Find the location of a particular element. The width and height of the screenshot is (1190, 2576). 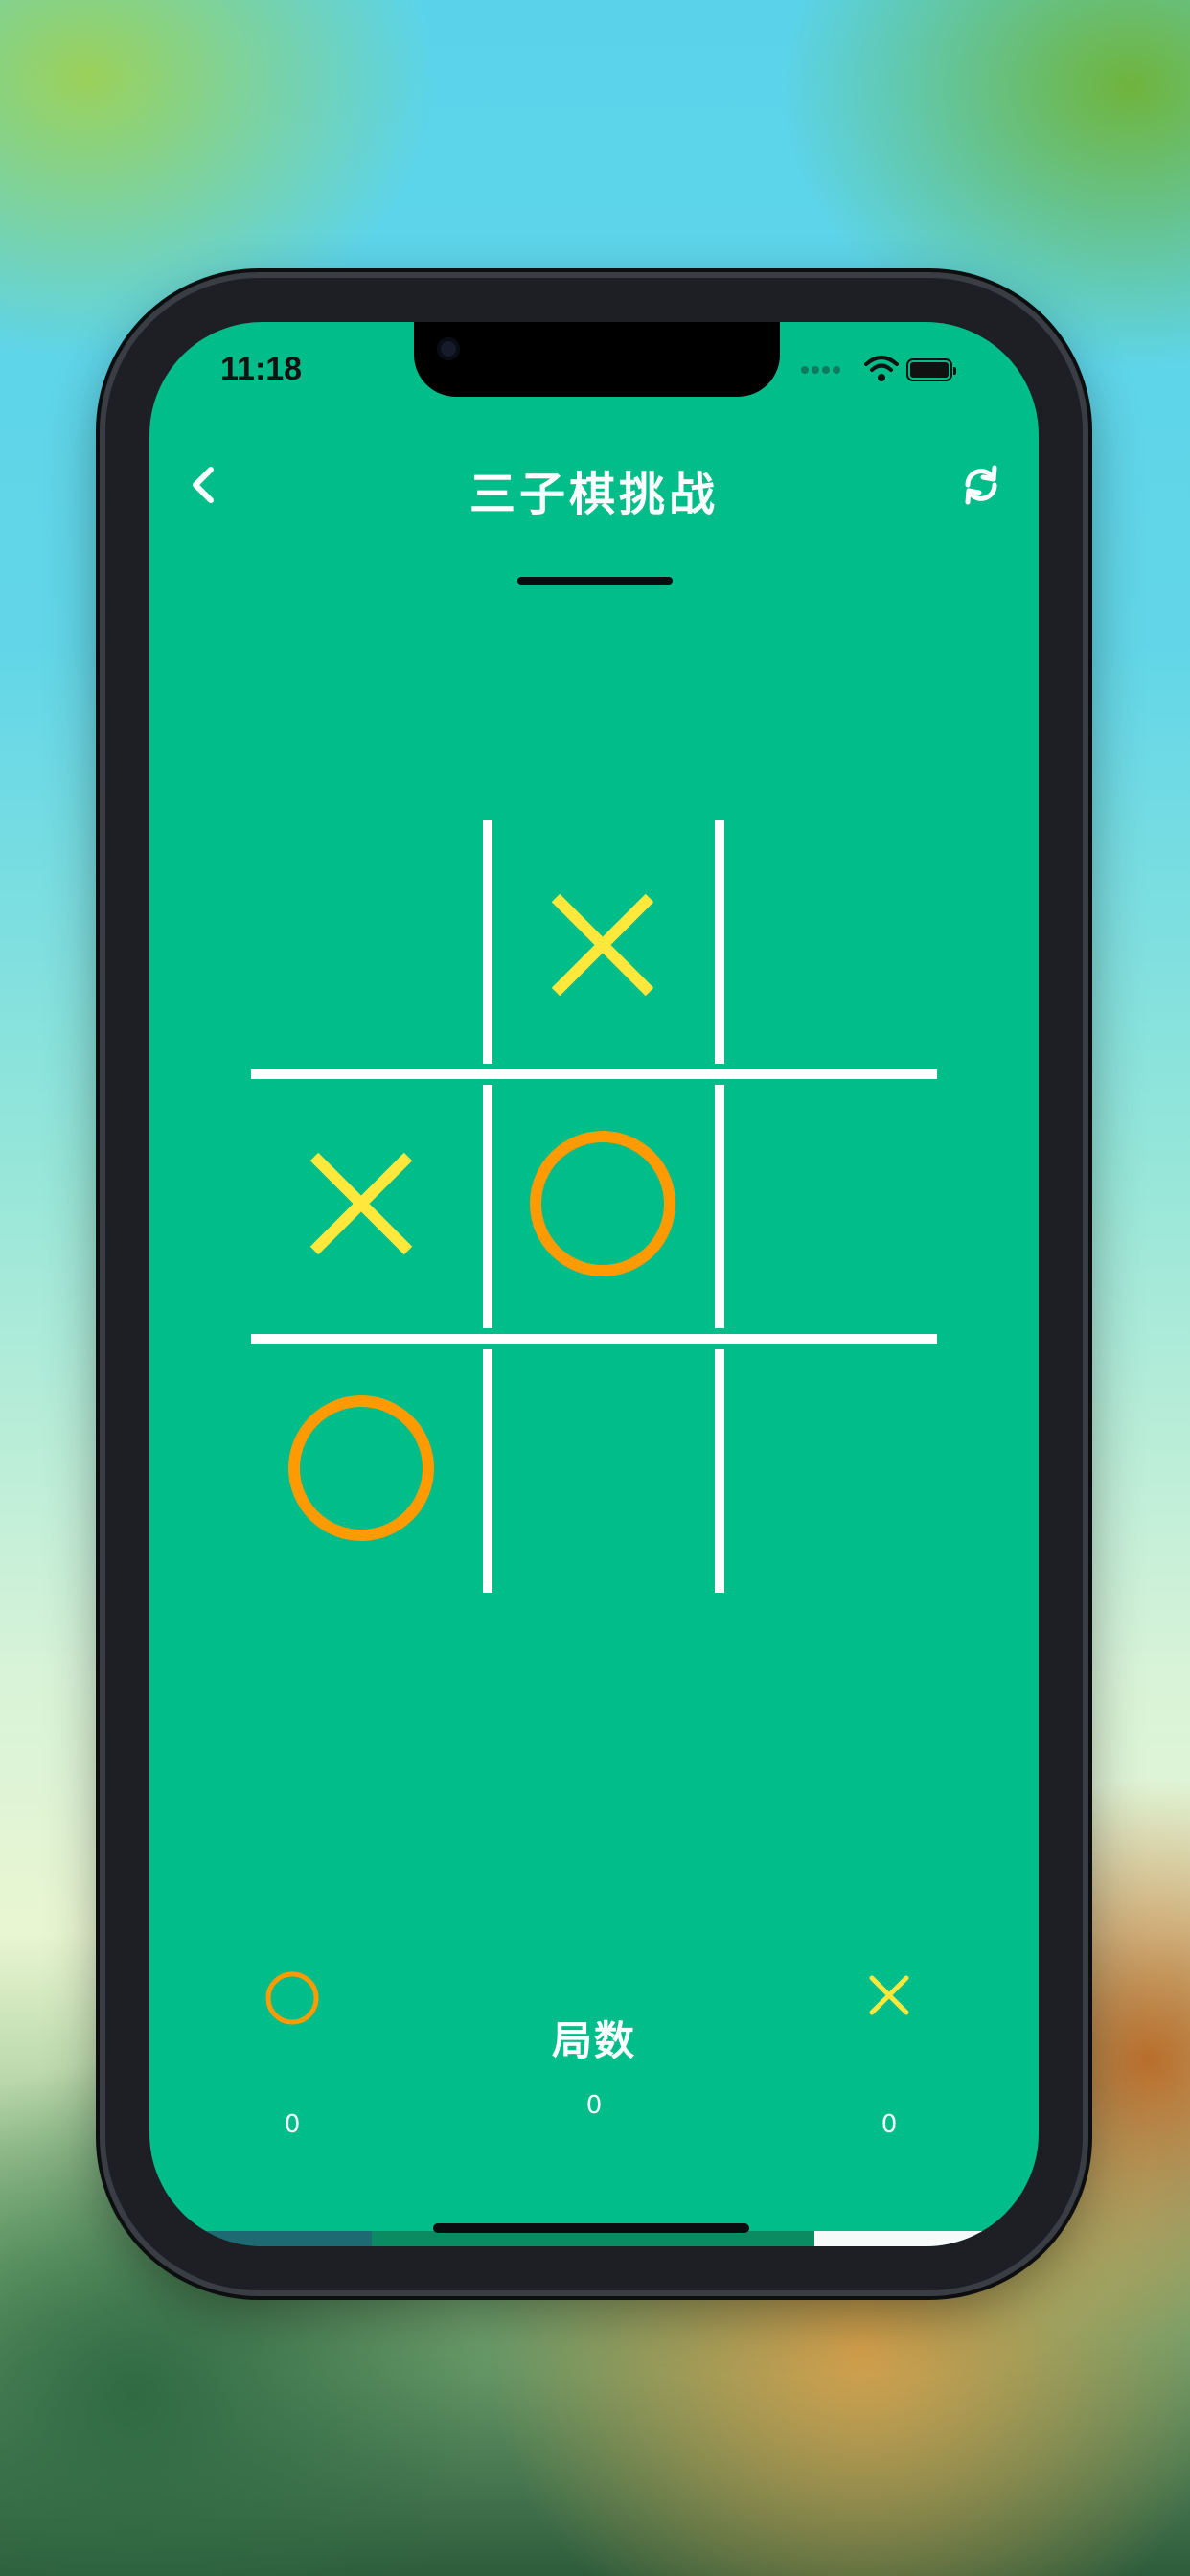

home-indicator is located at coordinates (591, 2228).